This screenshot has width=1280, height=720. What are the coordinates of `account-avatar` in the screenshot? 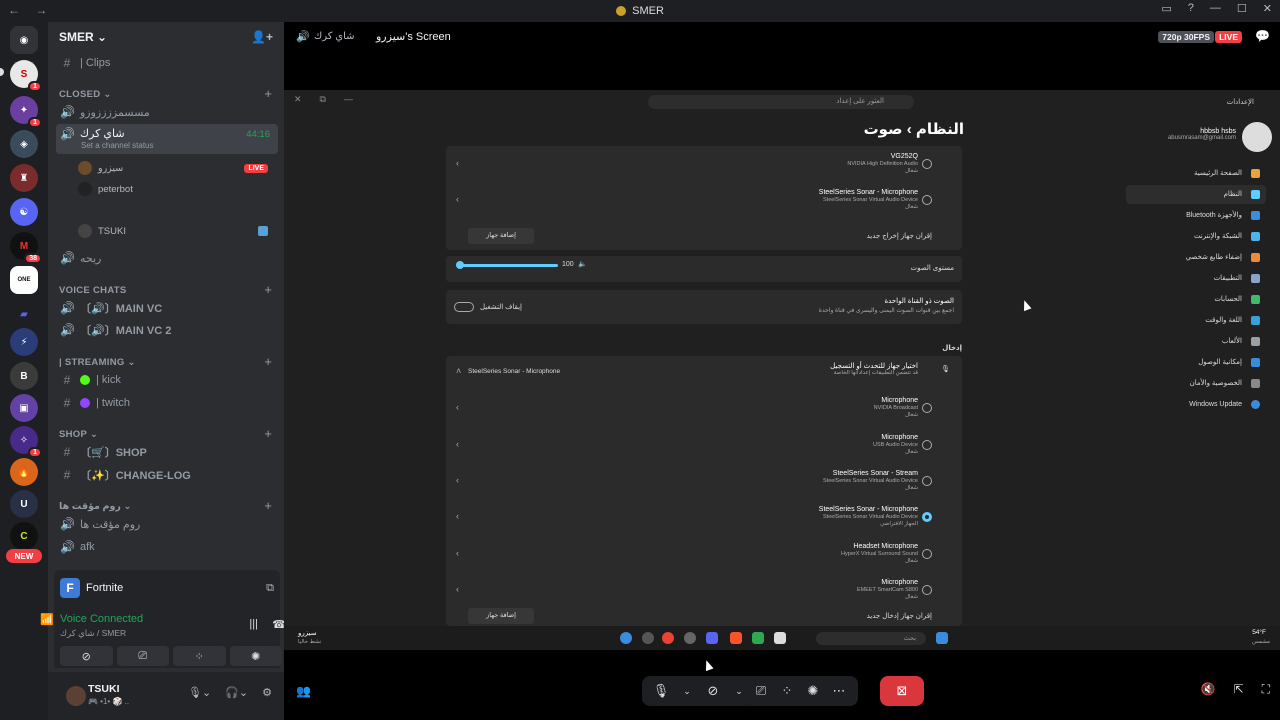 It's located at (1257, 137).